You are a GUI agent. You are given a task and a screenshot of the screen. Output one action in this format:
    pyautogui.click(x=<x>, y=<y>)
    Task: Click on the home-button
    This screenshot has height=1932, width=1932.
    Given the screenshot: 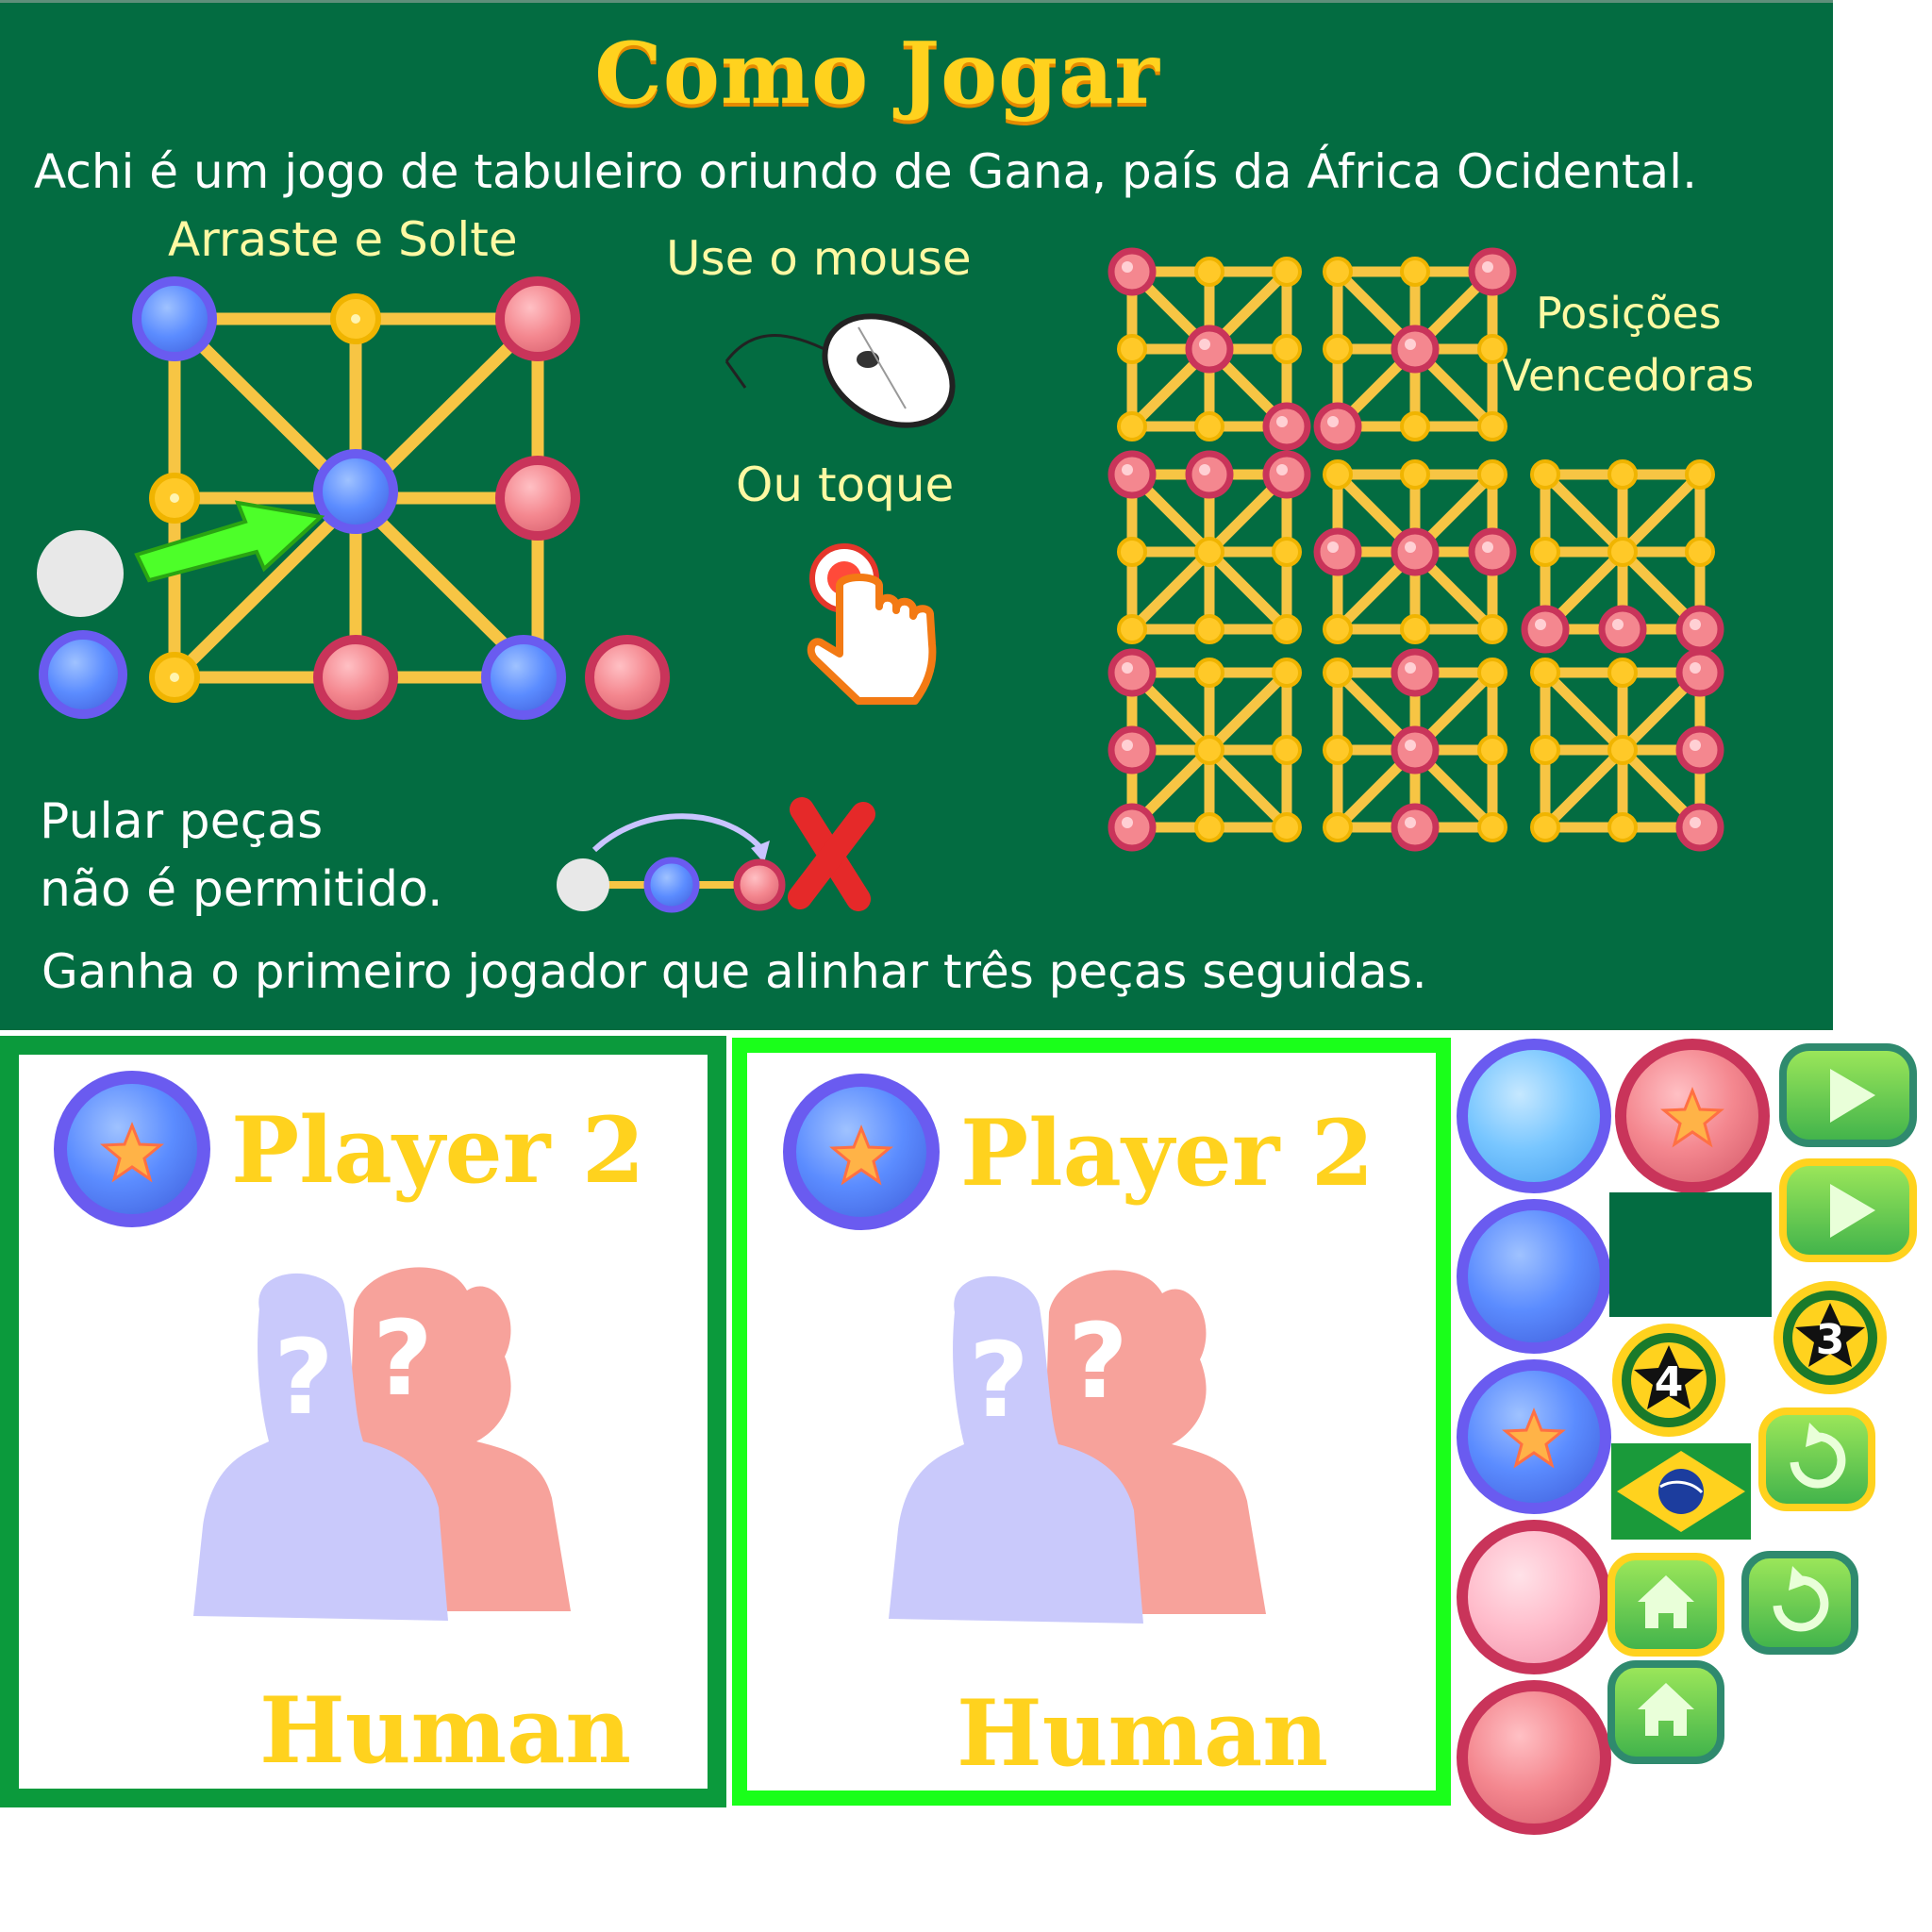 What is the action you would take?
    pyautogui.click(x=1665, y=1712)
    